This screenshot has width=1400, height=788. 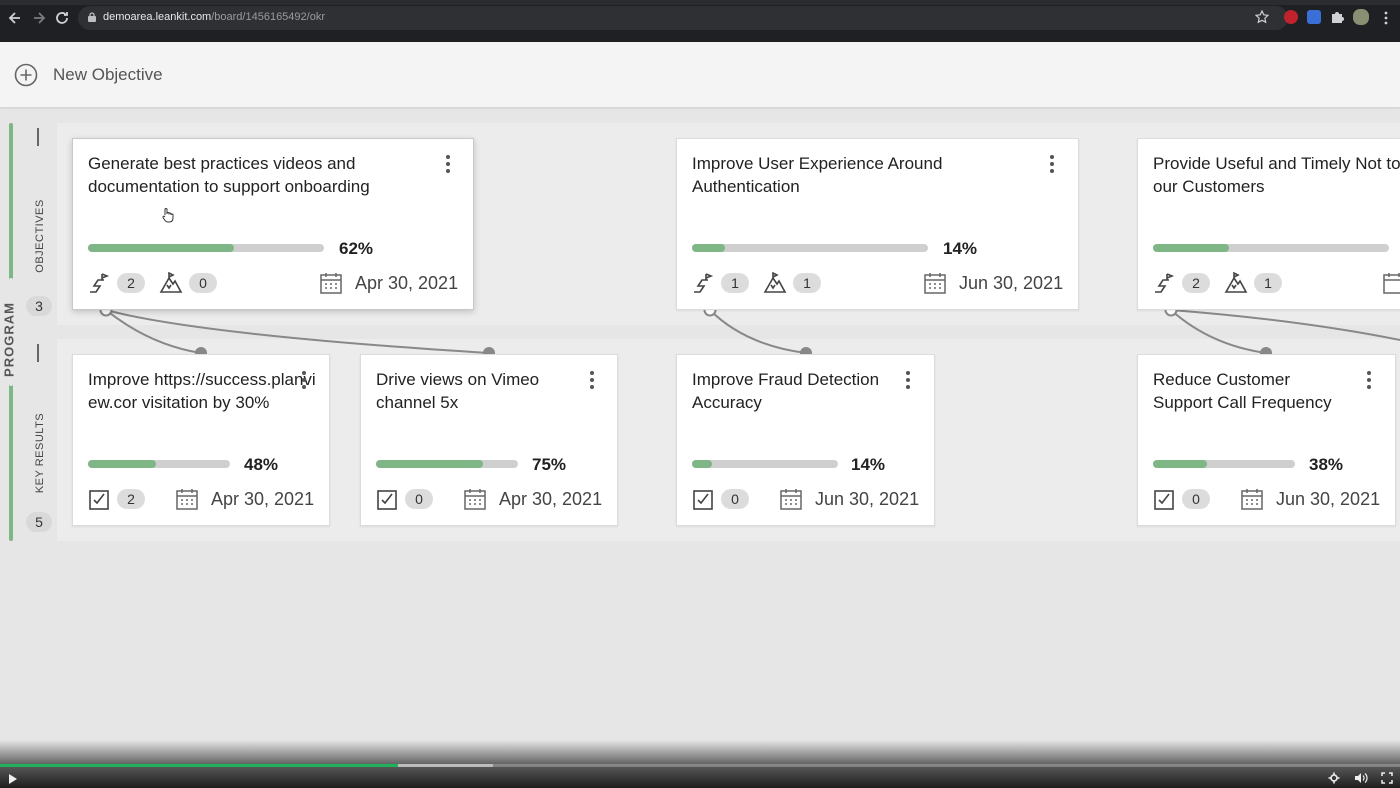 What do you see at coordinates (549, 464) in the screenshot?
I see `progress-percent: 75%` at bounding box center [549, 464].